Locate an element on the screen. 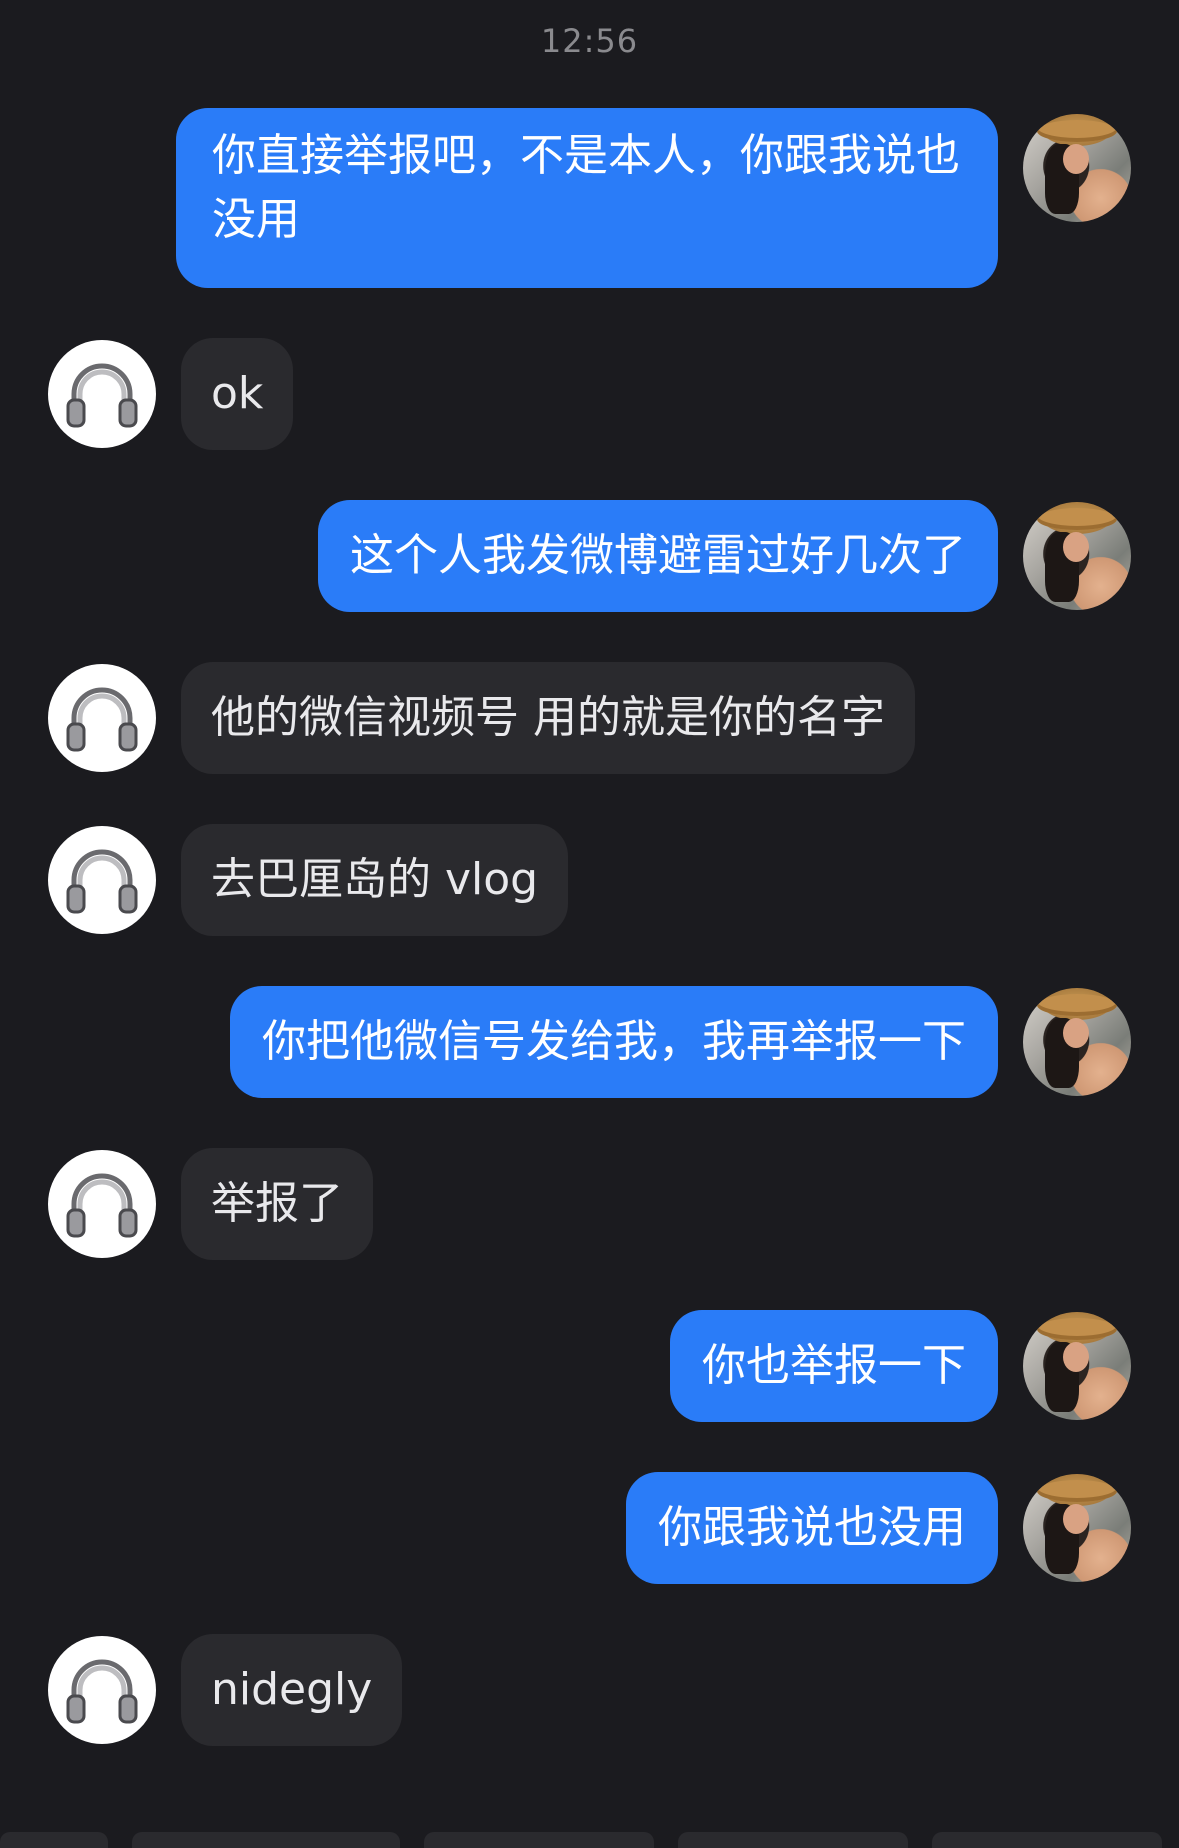 This screenshot has width=1179, height=1848. outgoing-message-bubble: 这个人我发微博避雷过好几次了 is located at coordinates (658, 556).